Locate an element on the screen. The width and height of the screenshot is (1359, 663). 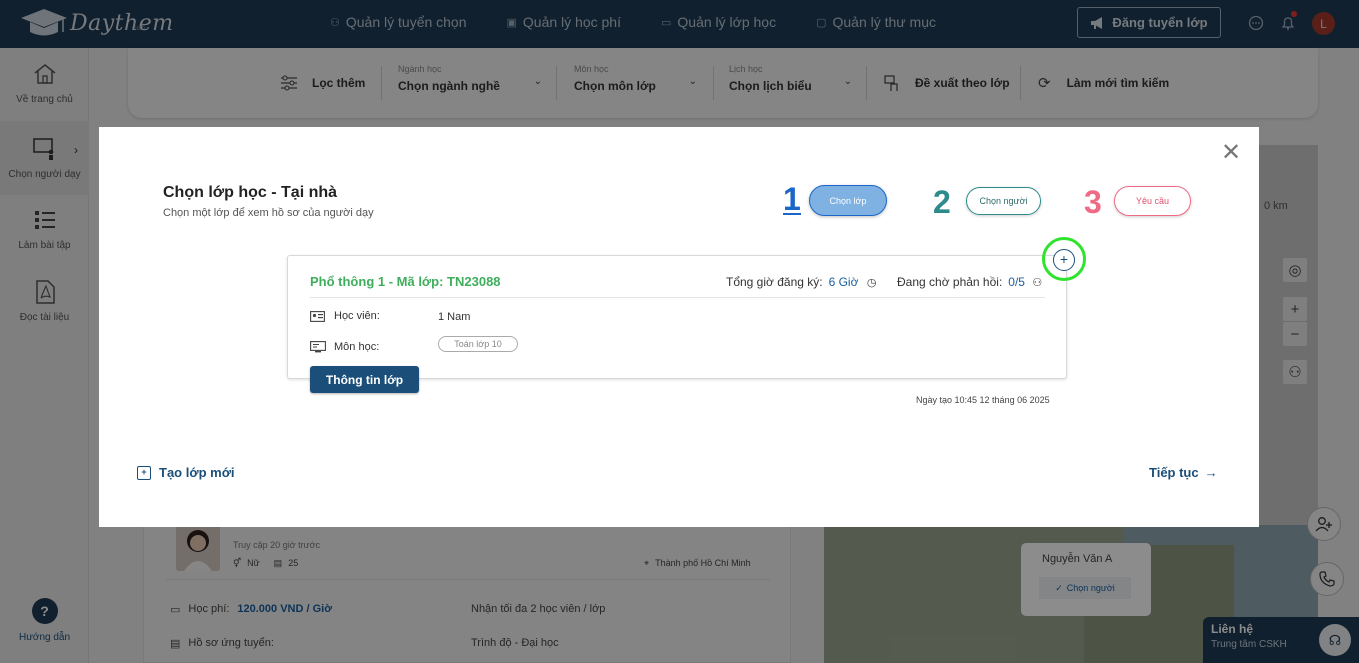
total-hours-label: Tổng giờ đăng ký: is located at coordinates (774, 282).